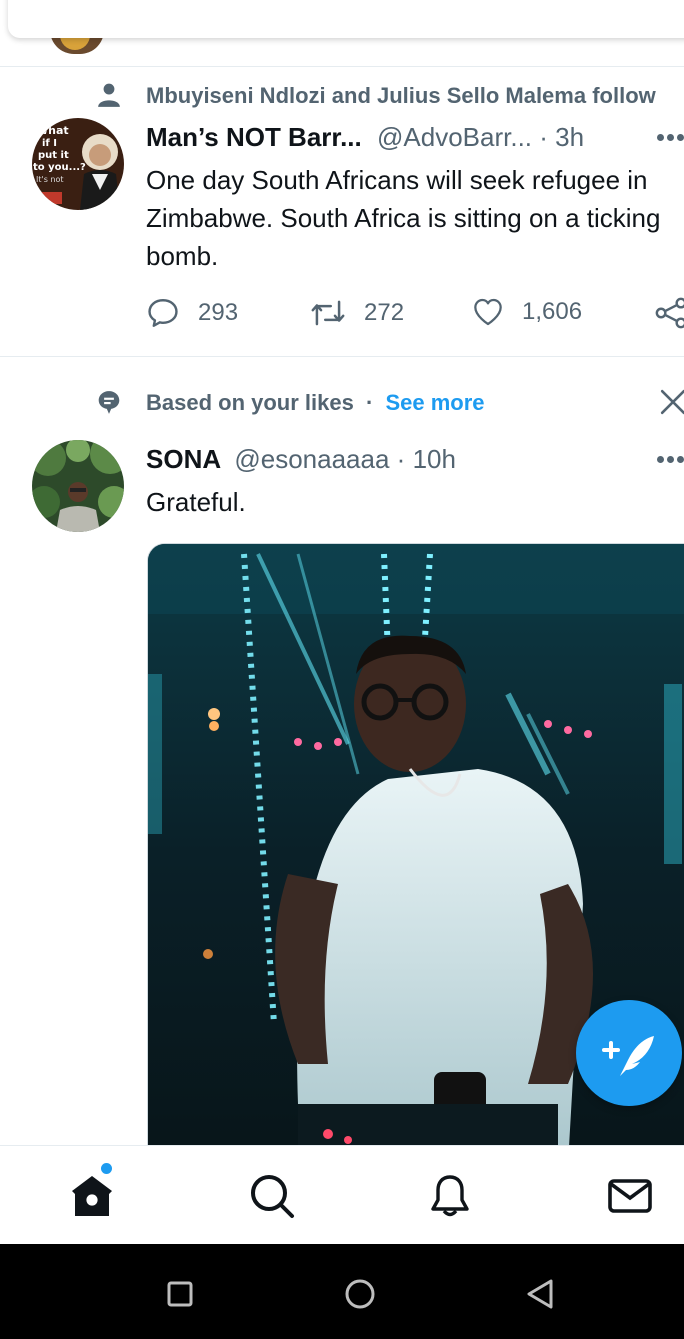  I want to click on avatar-text: What, so click(52, 130).